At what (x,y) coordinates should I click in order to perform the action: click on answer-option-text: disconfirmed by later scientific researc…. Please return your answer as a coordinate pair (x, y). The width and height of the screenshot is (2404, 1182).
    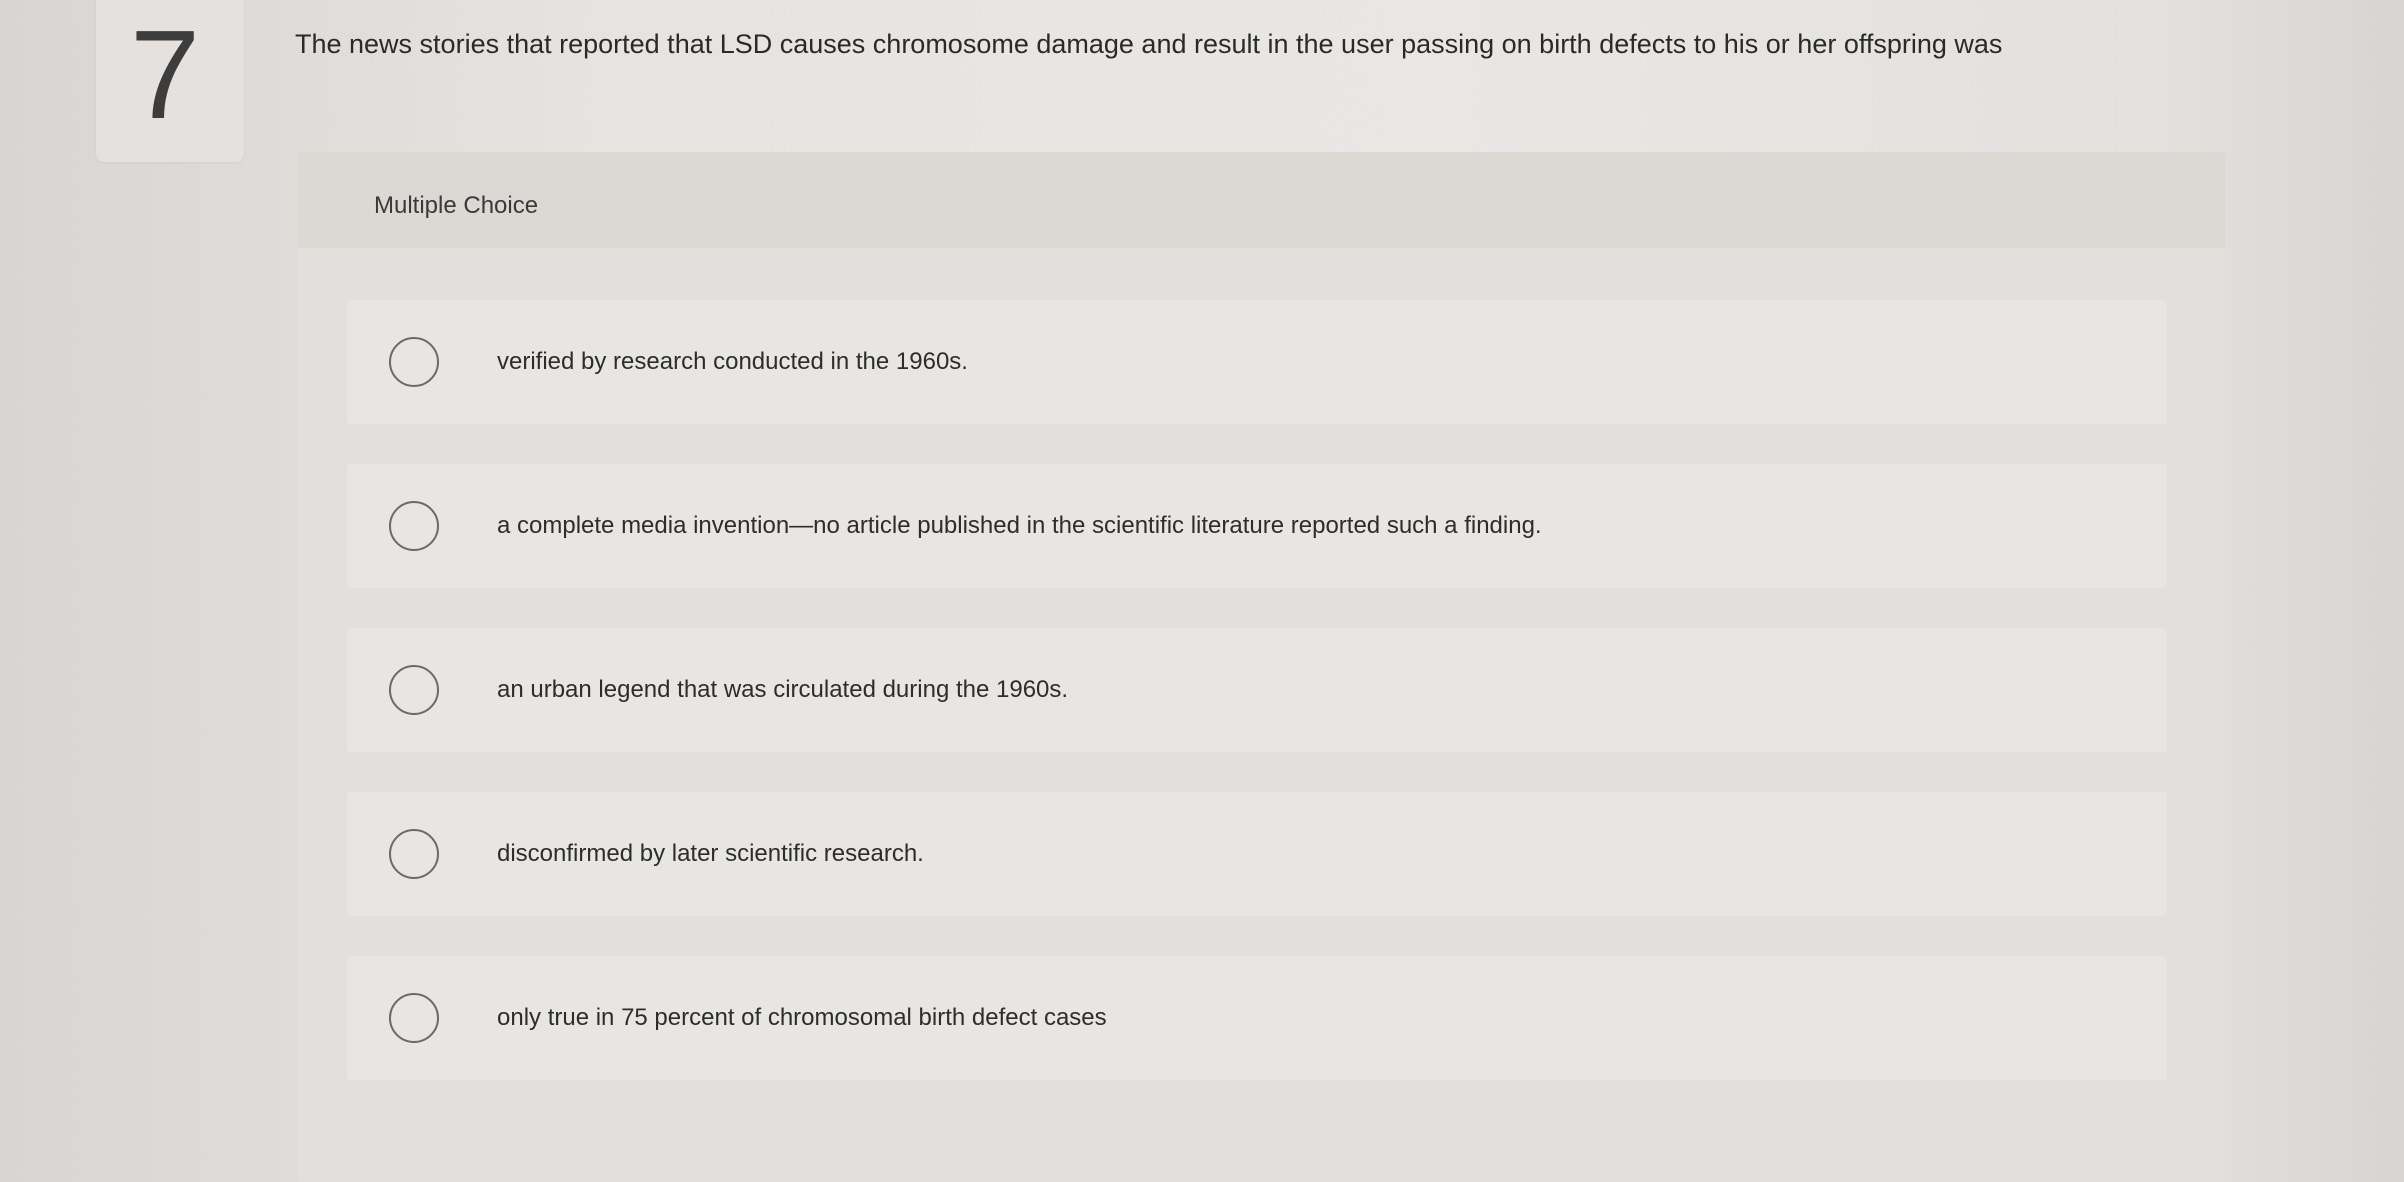
    Looking at the image, I should click on (710, 853).